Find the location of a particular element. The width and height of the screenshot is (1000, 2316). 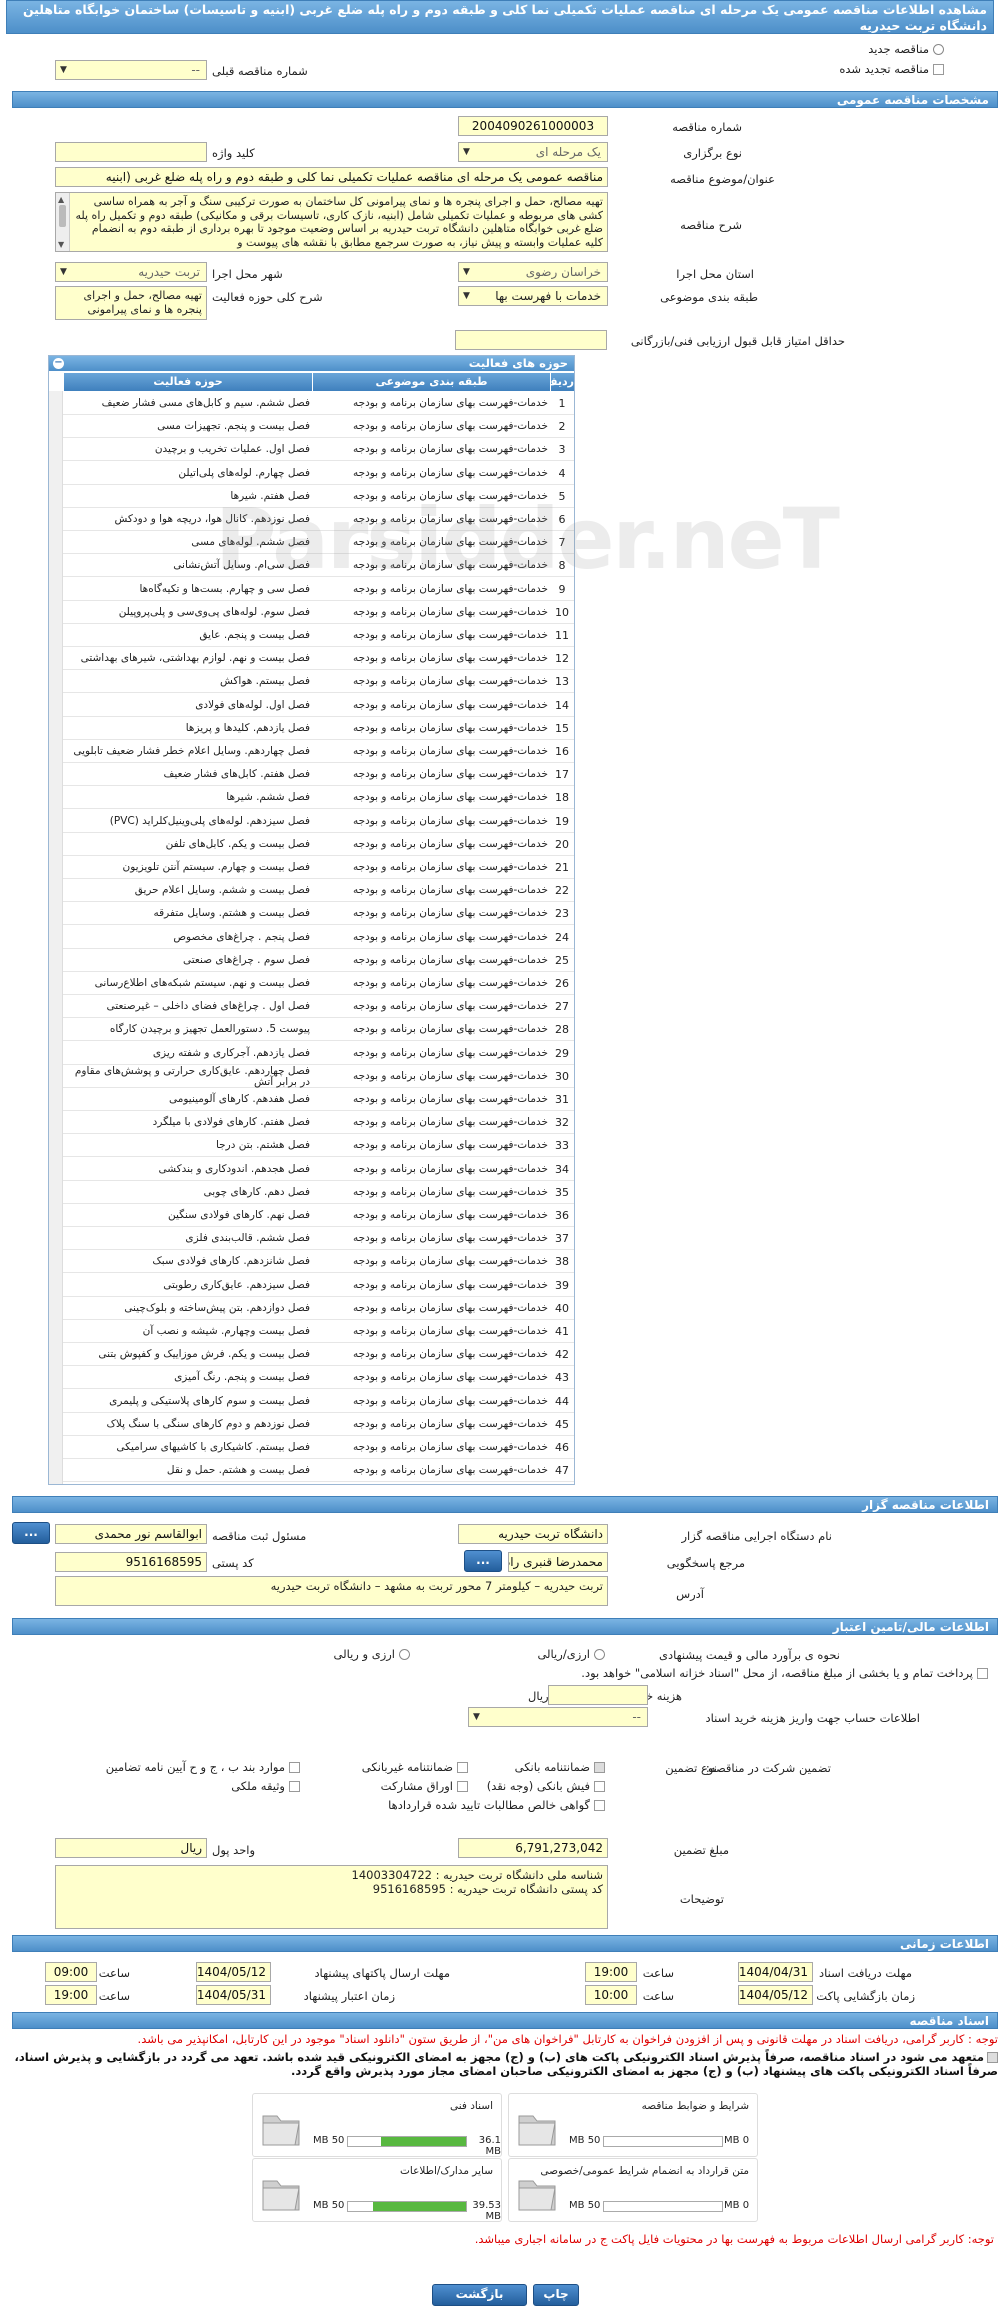

row-number: 36 is located at coordinates (562, 1215).